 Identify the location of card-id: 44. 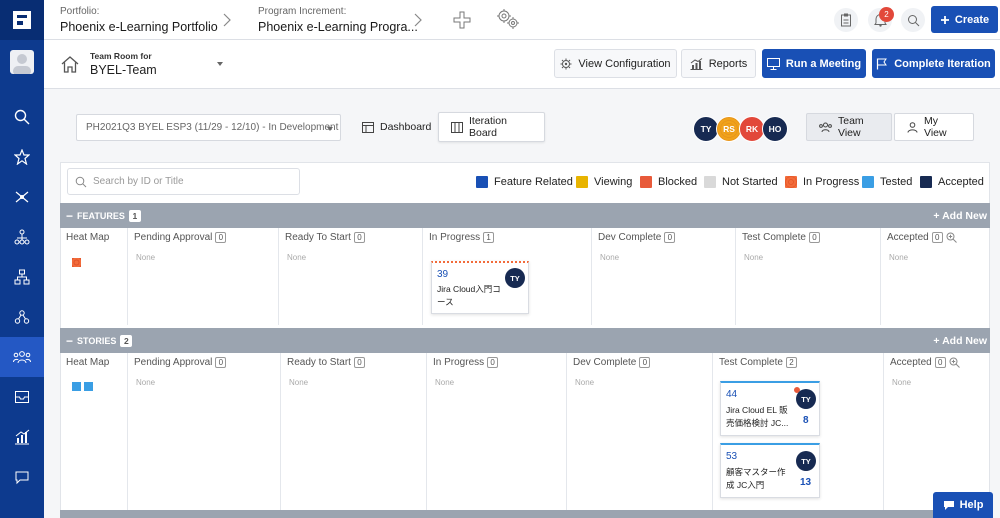
(731, 394).